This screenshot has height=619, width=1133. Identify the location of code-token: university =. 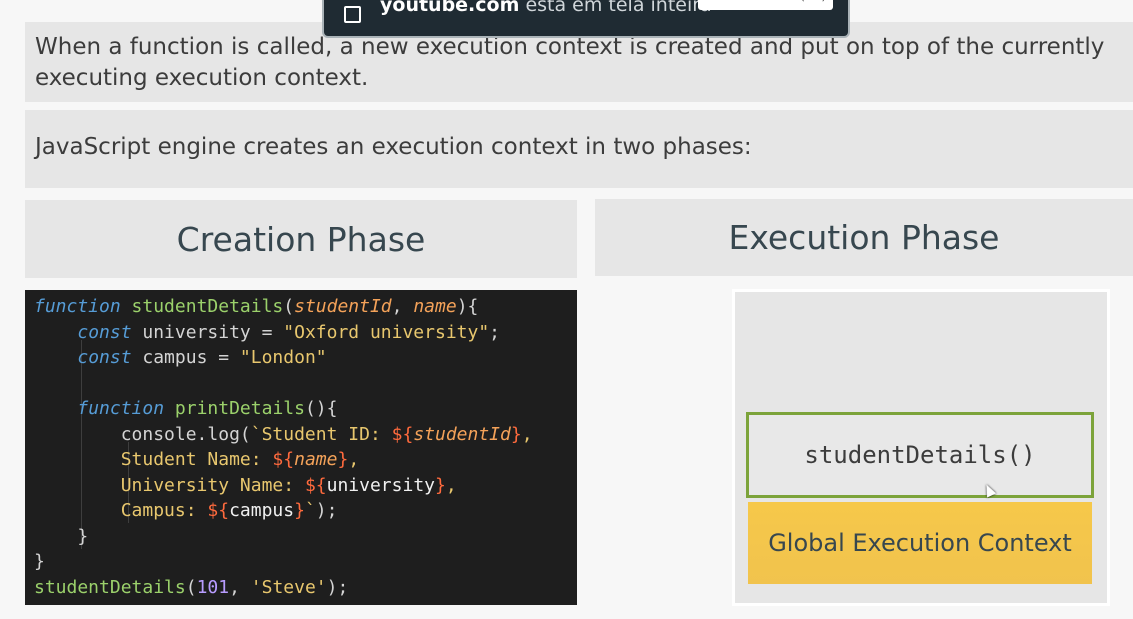
(207, 332).